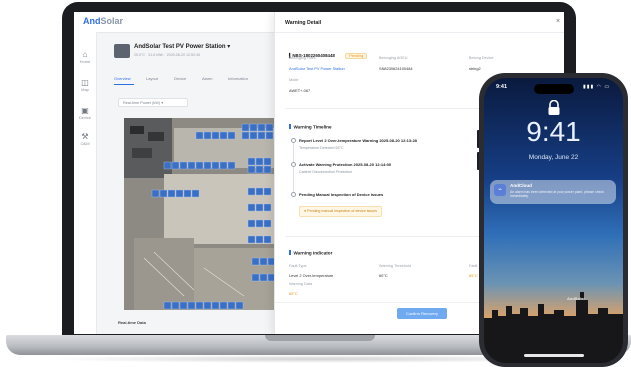 The height and width of the screenshot is (367, 631). What do you see at coordinates (393, 58) in the screenshot?
I see `field-label: Belonging AGEU` at bounding box center [393, 58].